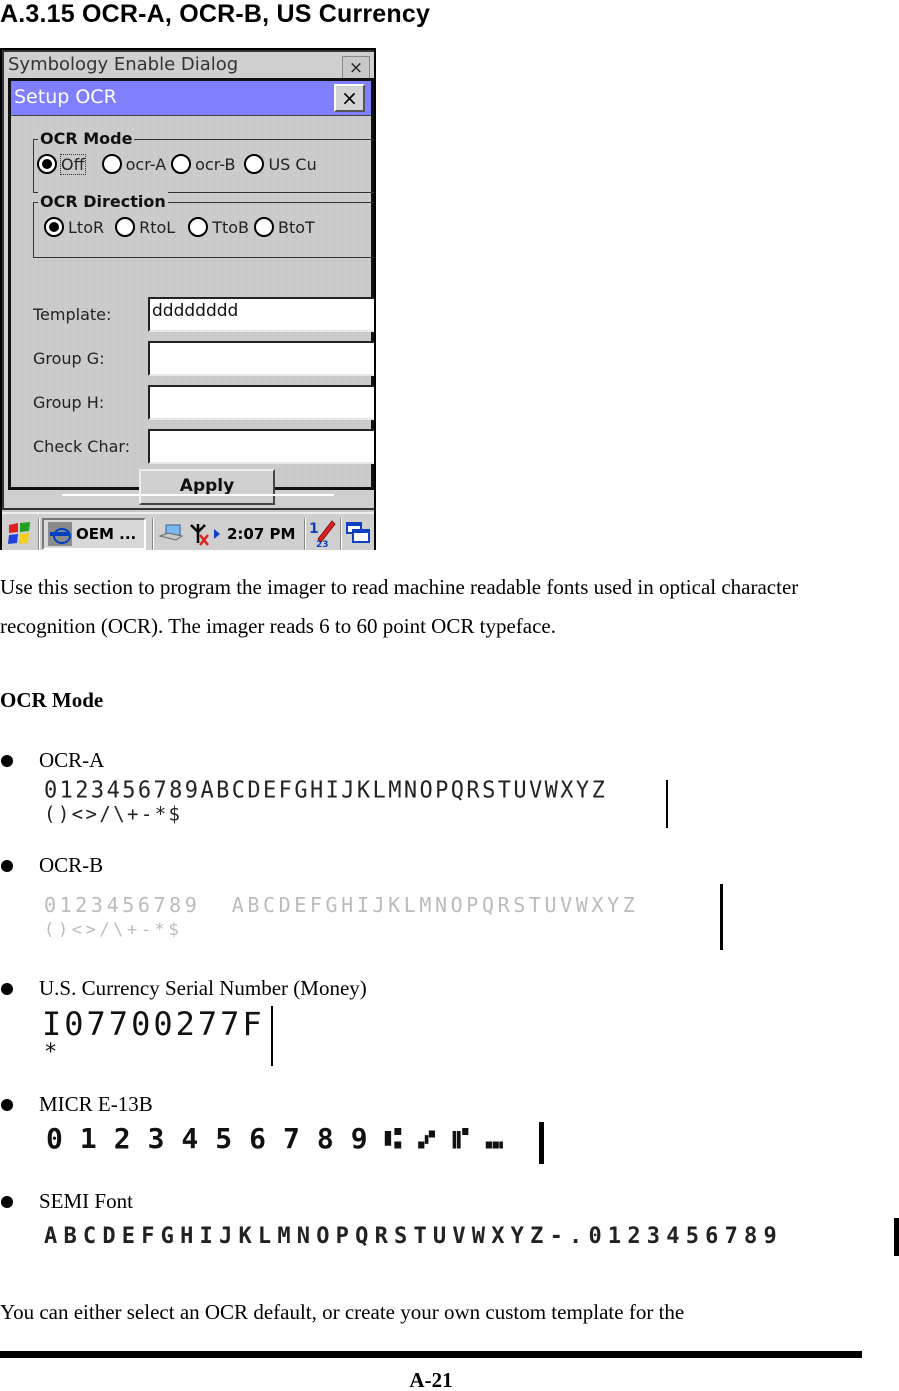 This screenshot has height=1391, width=899. Describe the element at coordinates (356, 68) in the screenshot. I see `background-close-button: ×` at that location.